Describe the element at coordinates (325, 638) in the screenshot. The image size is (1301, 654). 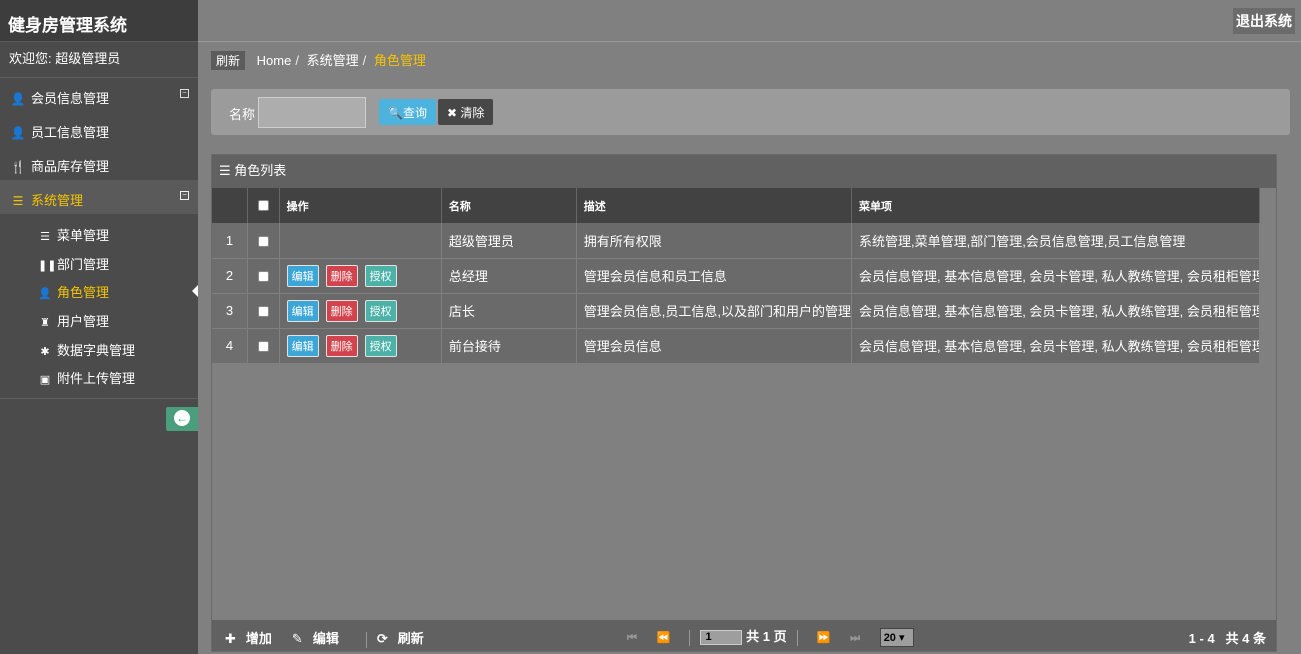
I see `edit-label: 编辑` at that location.